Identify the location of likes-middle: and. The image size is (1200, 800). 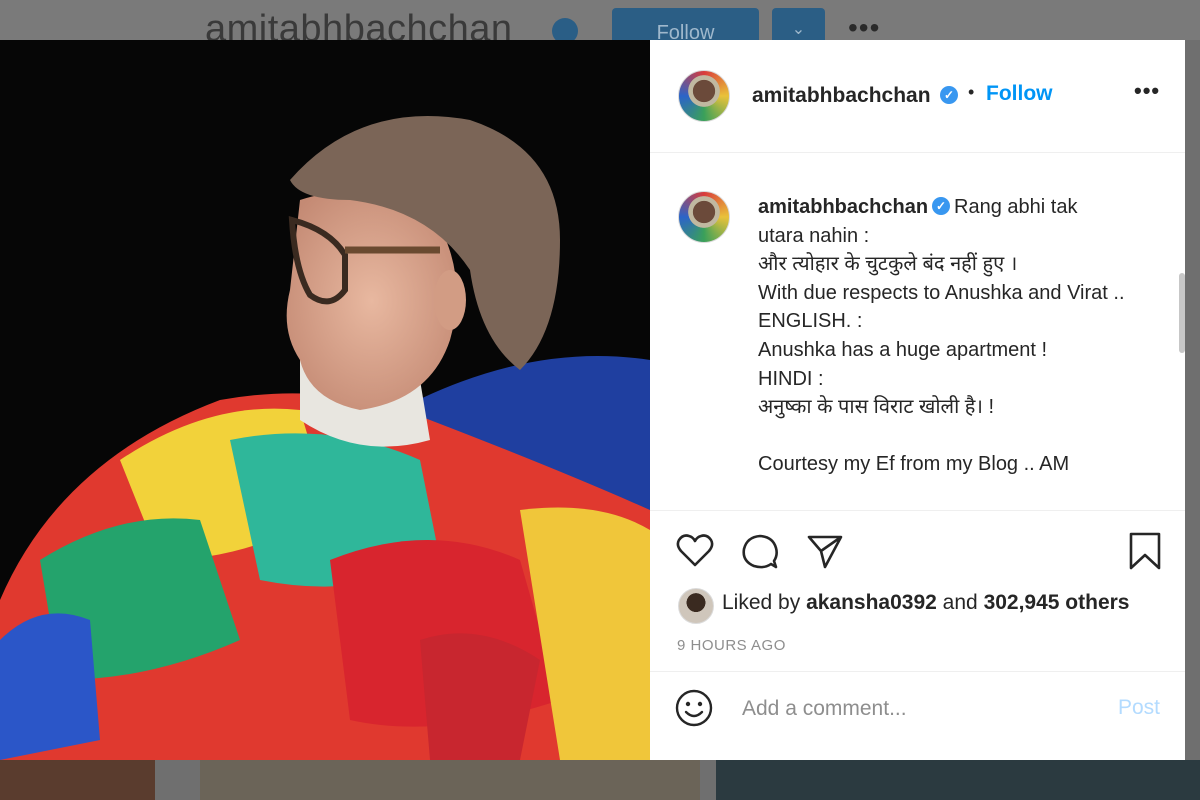
(960, 602).